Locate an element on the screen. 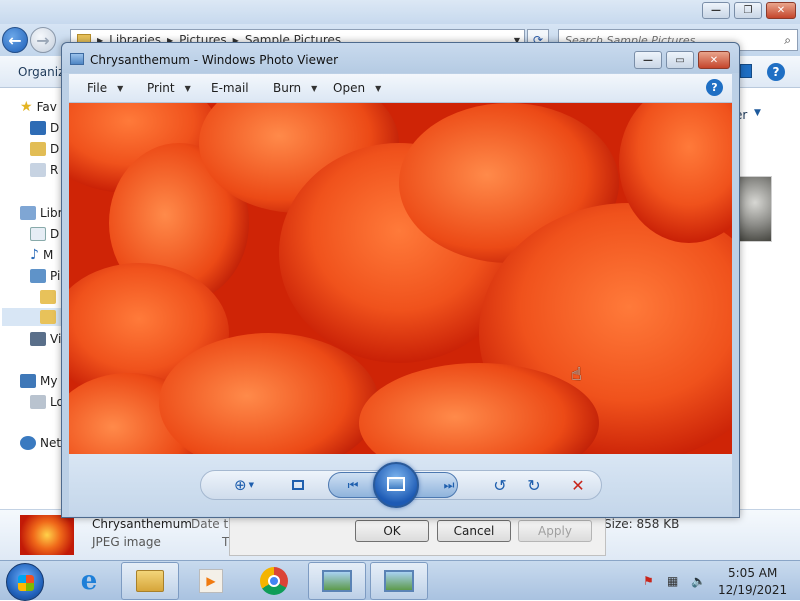 Image resolution: width=800 pixels, height=601 pixels. back-button: ← is located at coordinates (15, 40).